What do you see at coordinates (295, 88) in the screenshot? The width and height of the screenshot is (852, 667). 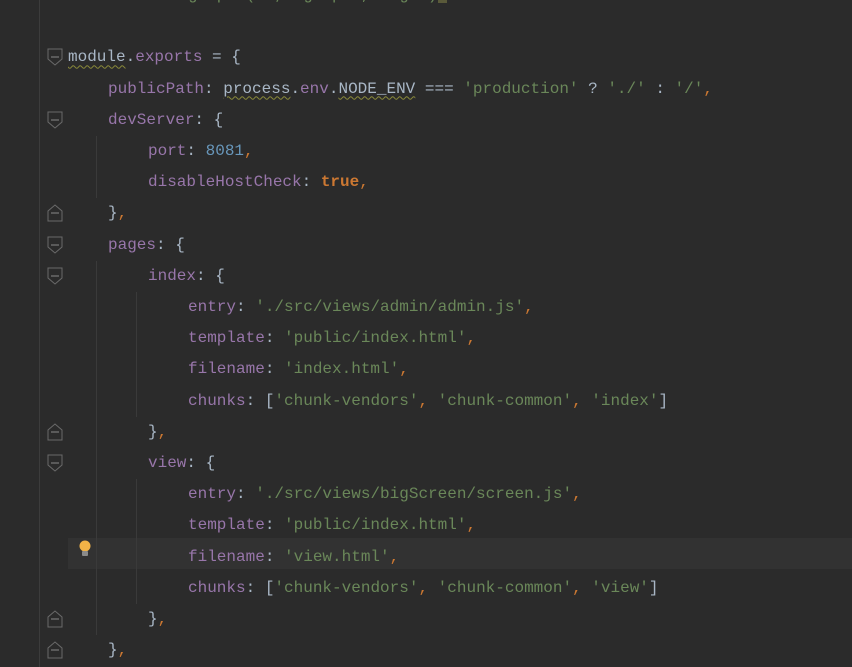 I see `code-token: .` at bounding box center [295, 88].